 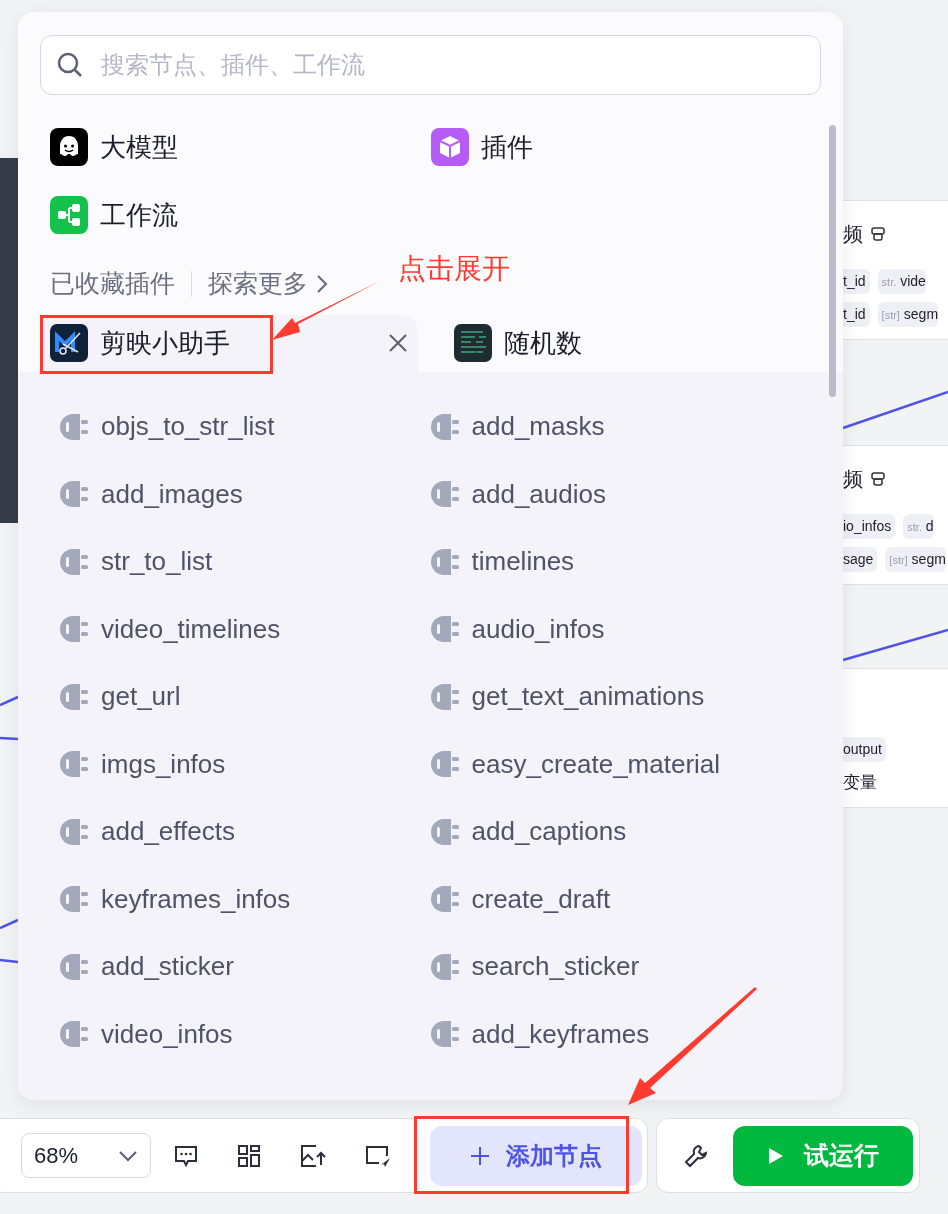 I want to click on tool-item: add_audios, so click(x=615, y=494).